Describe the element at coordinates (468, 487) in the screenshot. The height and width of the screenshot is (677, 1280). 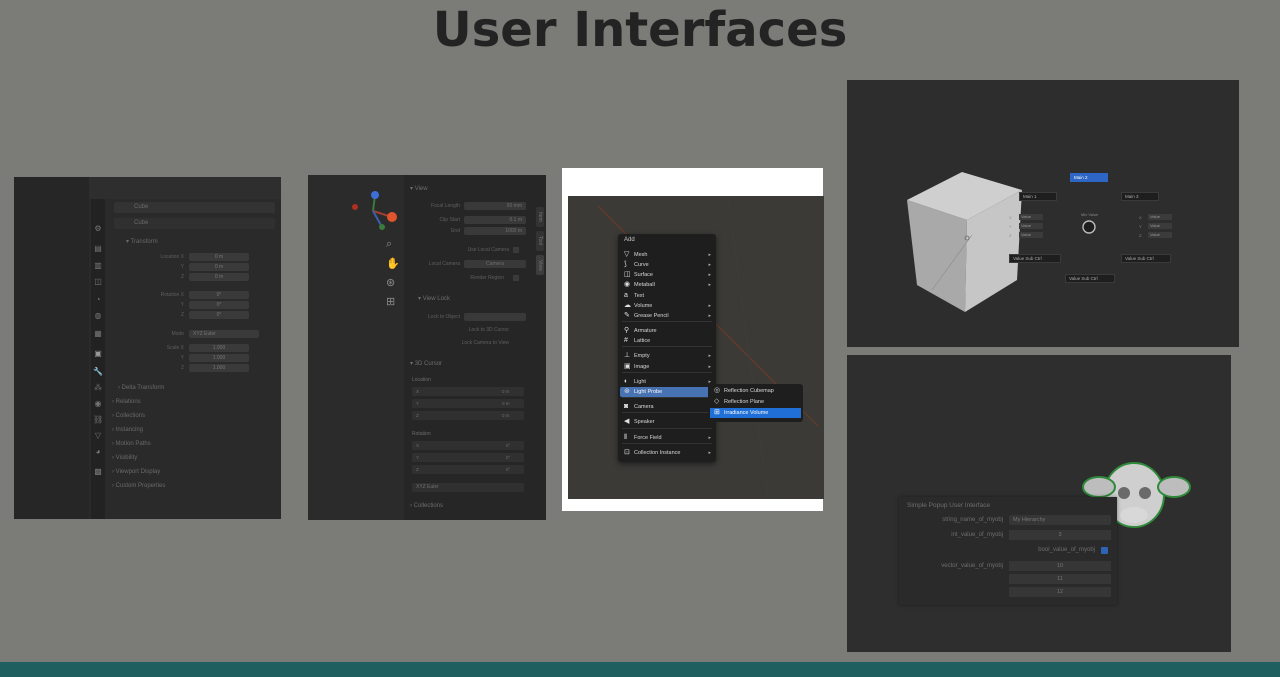
I see `cursor-rotation-mode-select: XYZ Euler` at that location.